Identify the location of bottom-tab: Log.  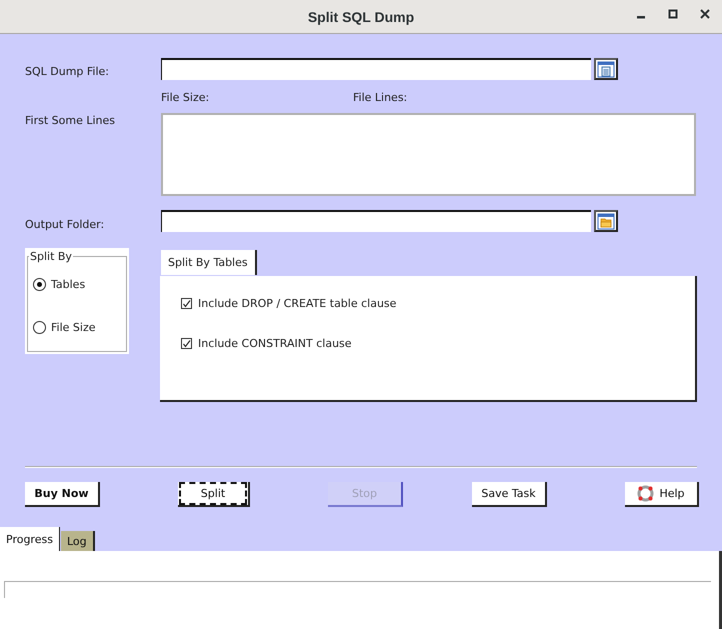
(78, 541).